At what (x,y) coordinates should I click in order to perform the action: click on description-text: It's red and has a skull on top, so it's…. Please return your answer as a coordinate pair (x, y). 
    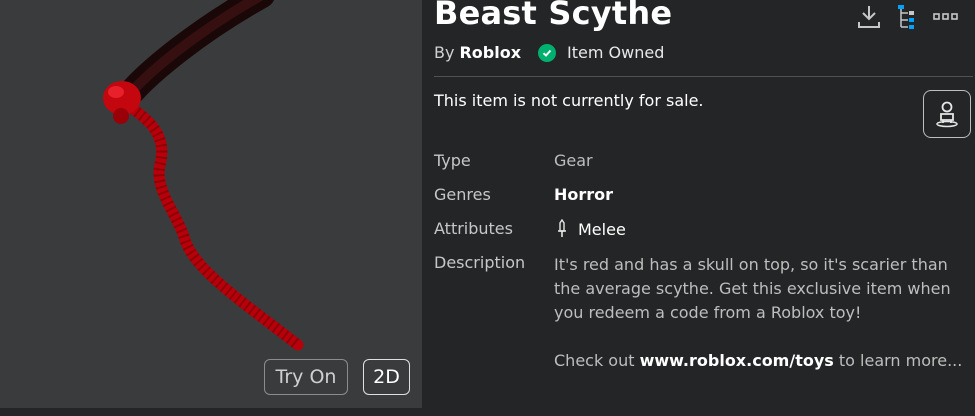
    Looking at the image, I should click on (752, 288).